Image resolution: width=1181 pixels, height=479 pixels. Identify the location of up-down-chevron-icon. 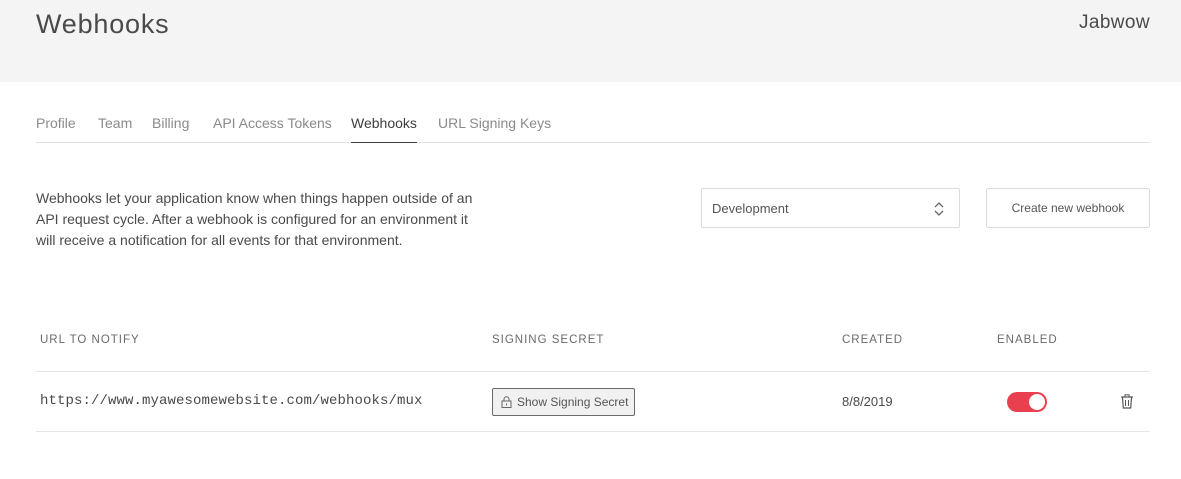
(939, 209).